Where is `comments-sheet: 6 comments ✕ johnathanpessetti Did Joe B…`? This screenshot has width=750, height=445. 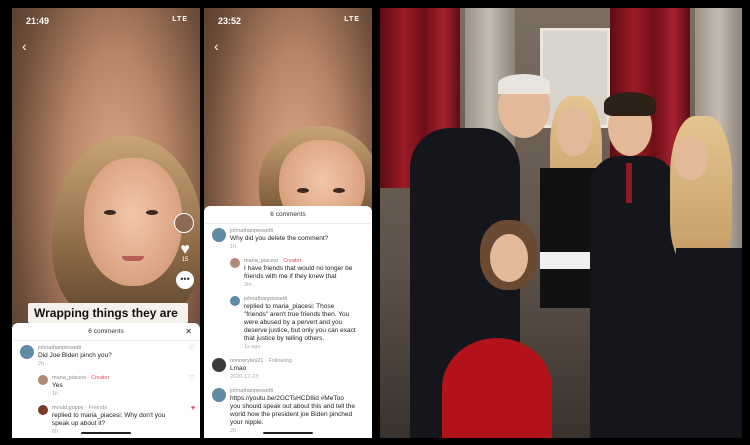 comments-sheet: 6 comments ✕ johnathanpessetti Did Joe B… is located at coordinates (106, 380).